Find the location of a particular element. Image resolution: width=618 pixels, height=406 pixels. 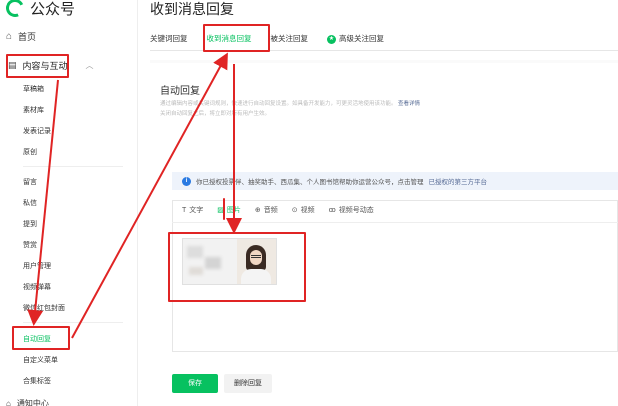

tab-bar: 关键词回复 收到消息回复 被关注回复 ★ 高级关注回复 is located at coordinates (276, 39).